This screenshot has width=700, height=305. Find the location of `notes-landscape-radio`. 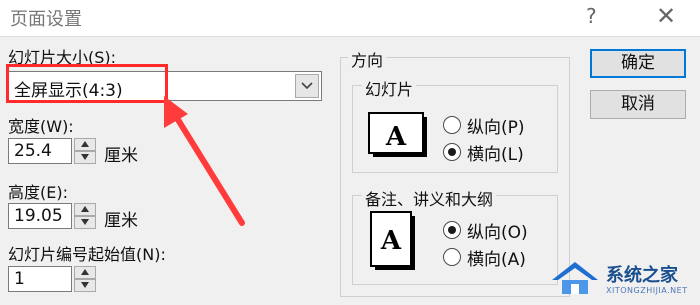

notes-landscape-radio is located at coordinates (452, 257).